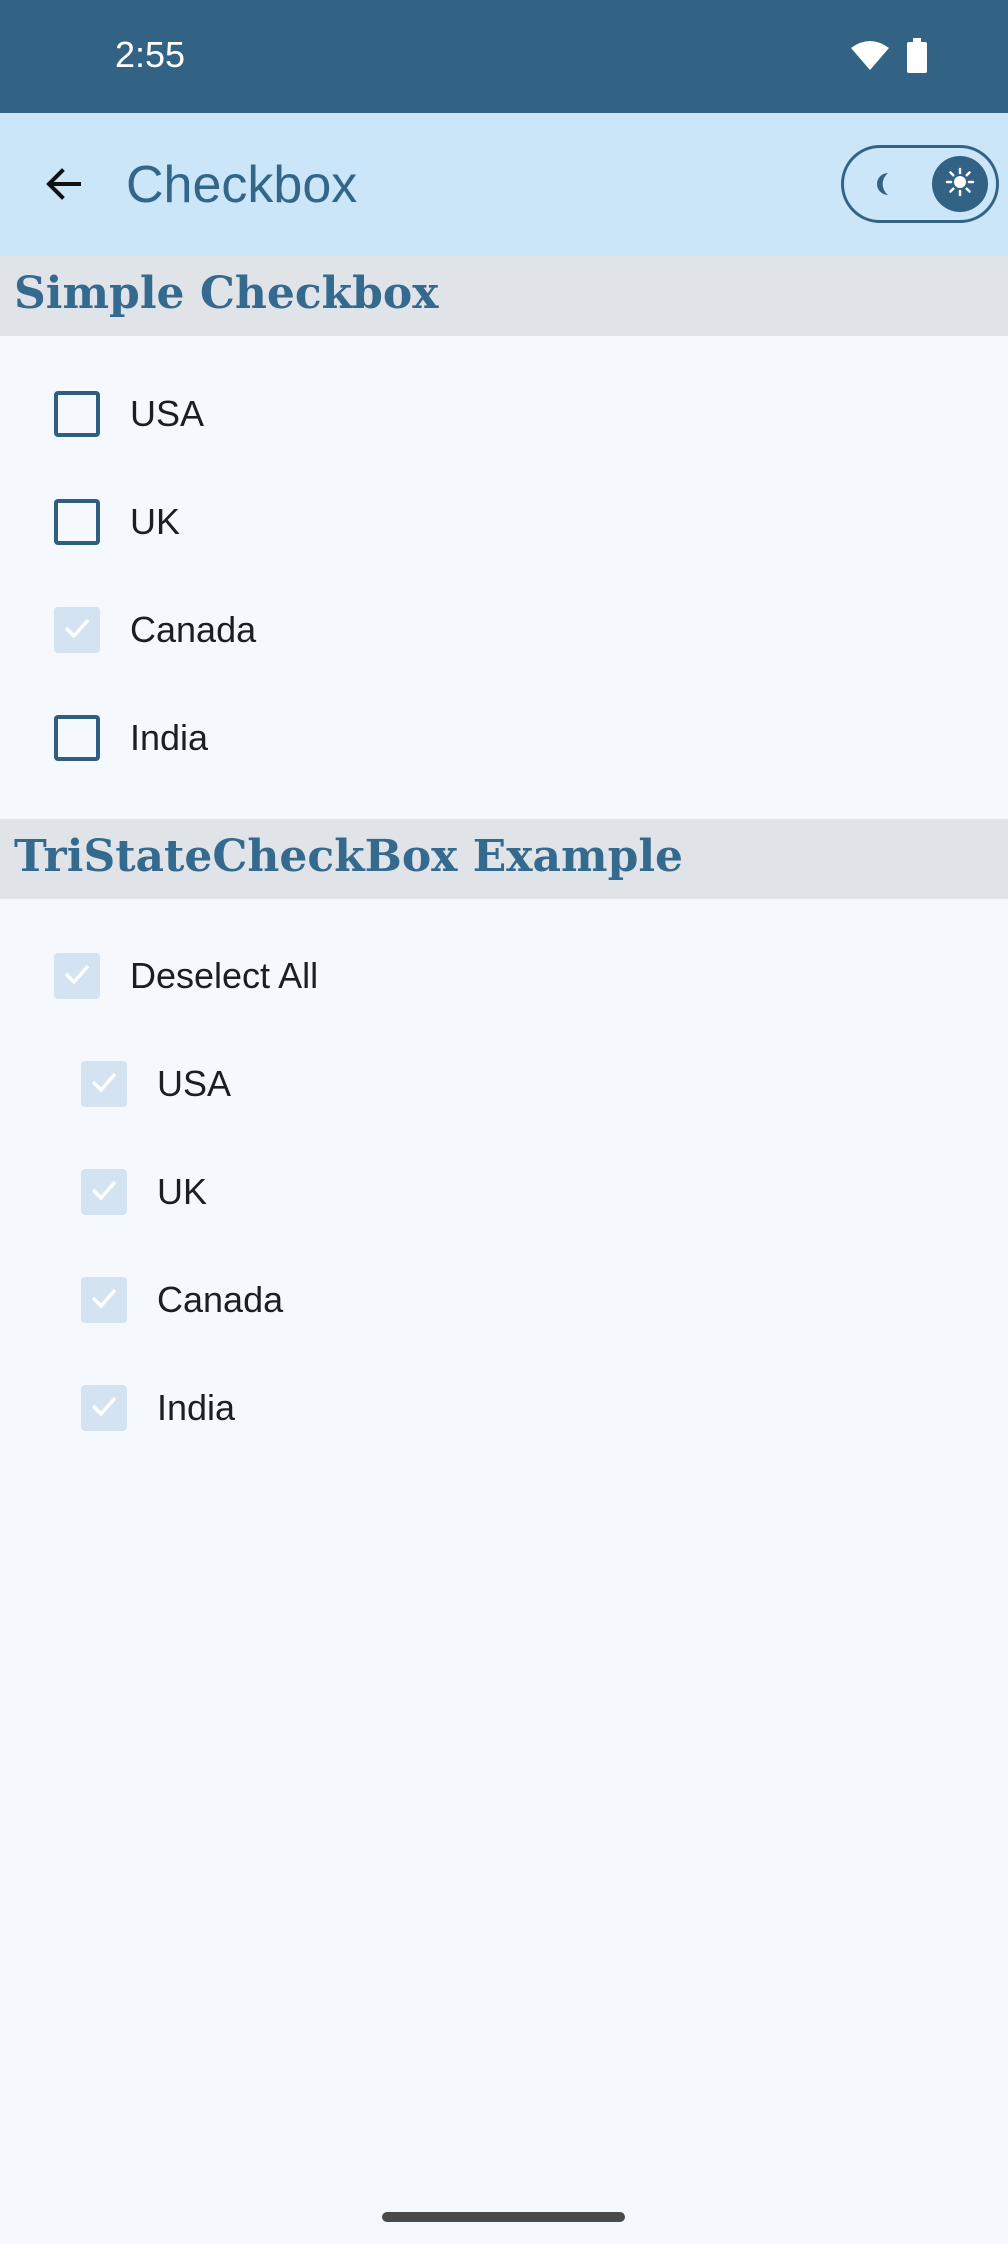  What do you see at coordinates (917, 58) in the screenshot?
I see `battery-icon` at bounding box center [917, 58].